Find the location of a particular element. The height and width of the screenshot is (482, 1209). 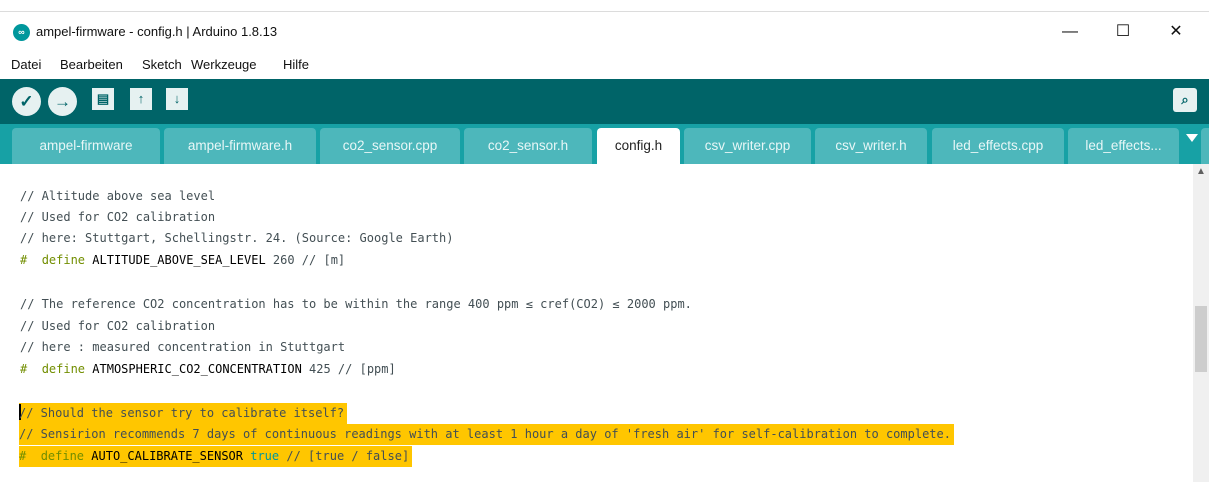

scroll-up-icon: ▲ is located at coordinates (1201, 172).